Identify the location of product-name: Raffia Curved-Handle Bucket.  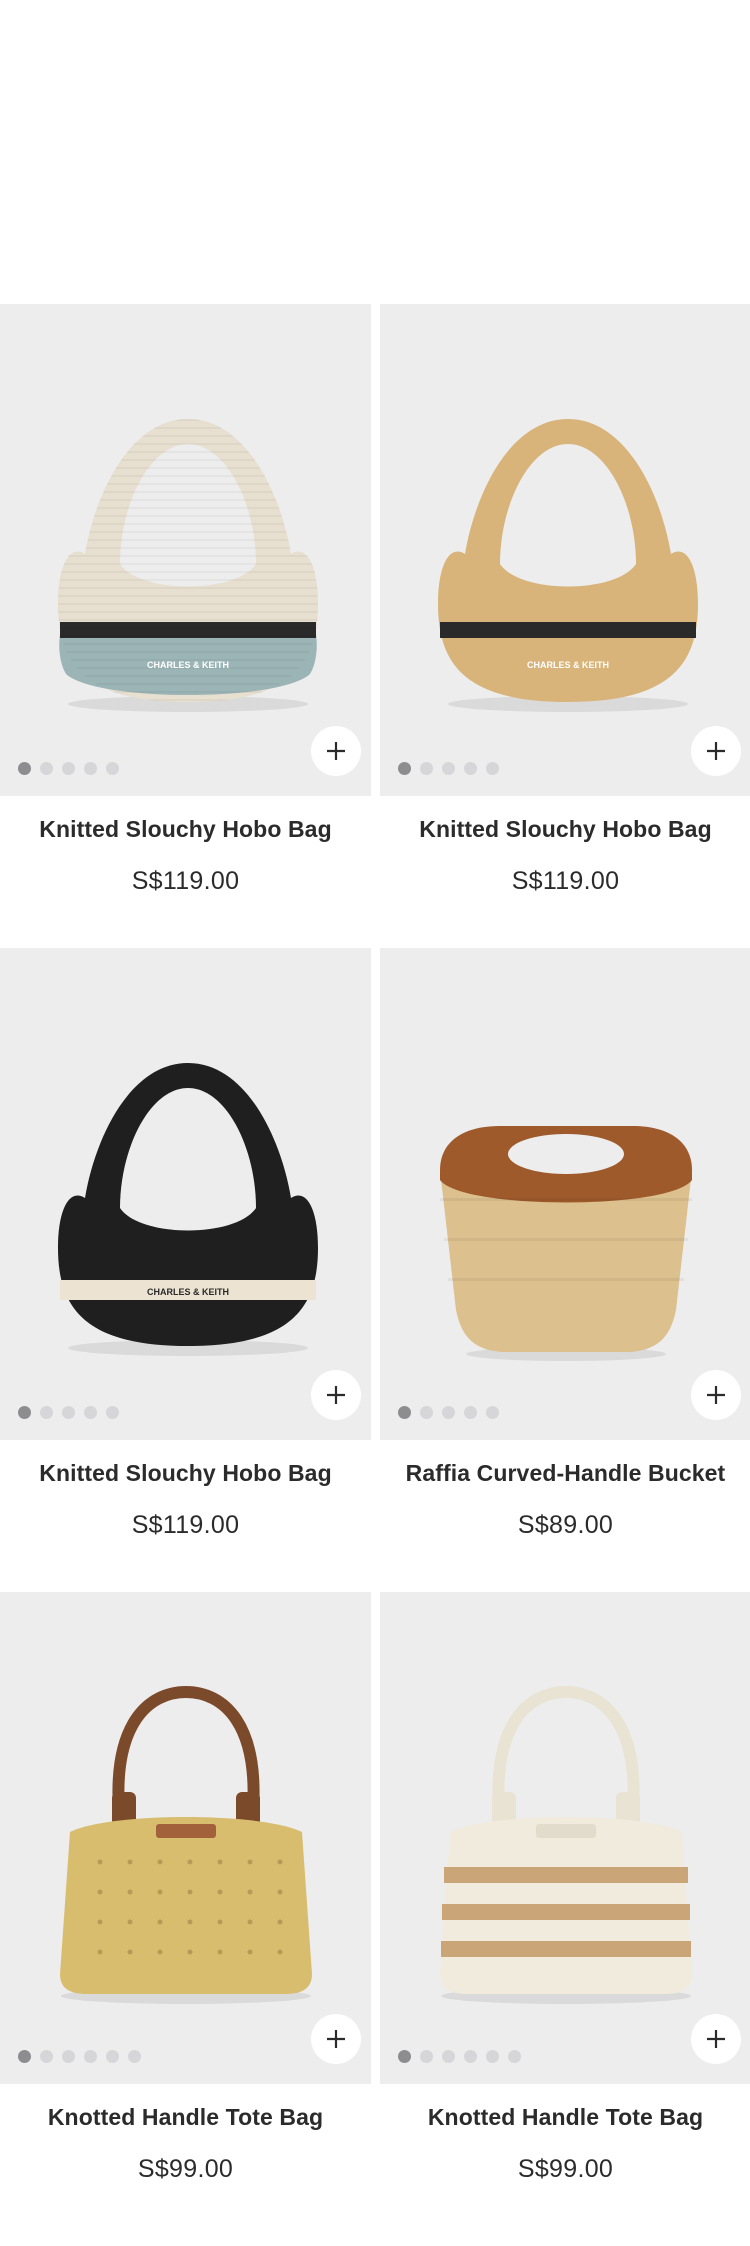
(565, 1473).